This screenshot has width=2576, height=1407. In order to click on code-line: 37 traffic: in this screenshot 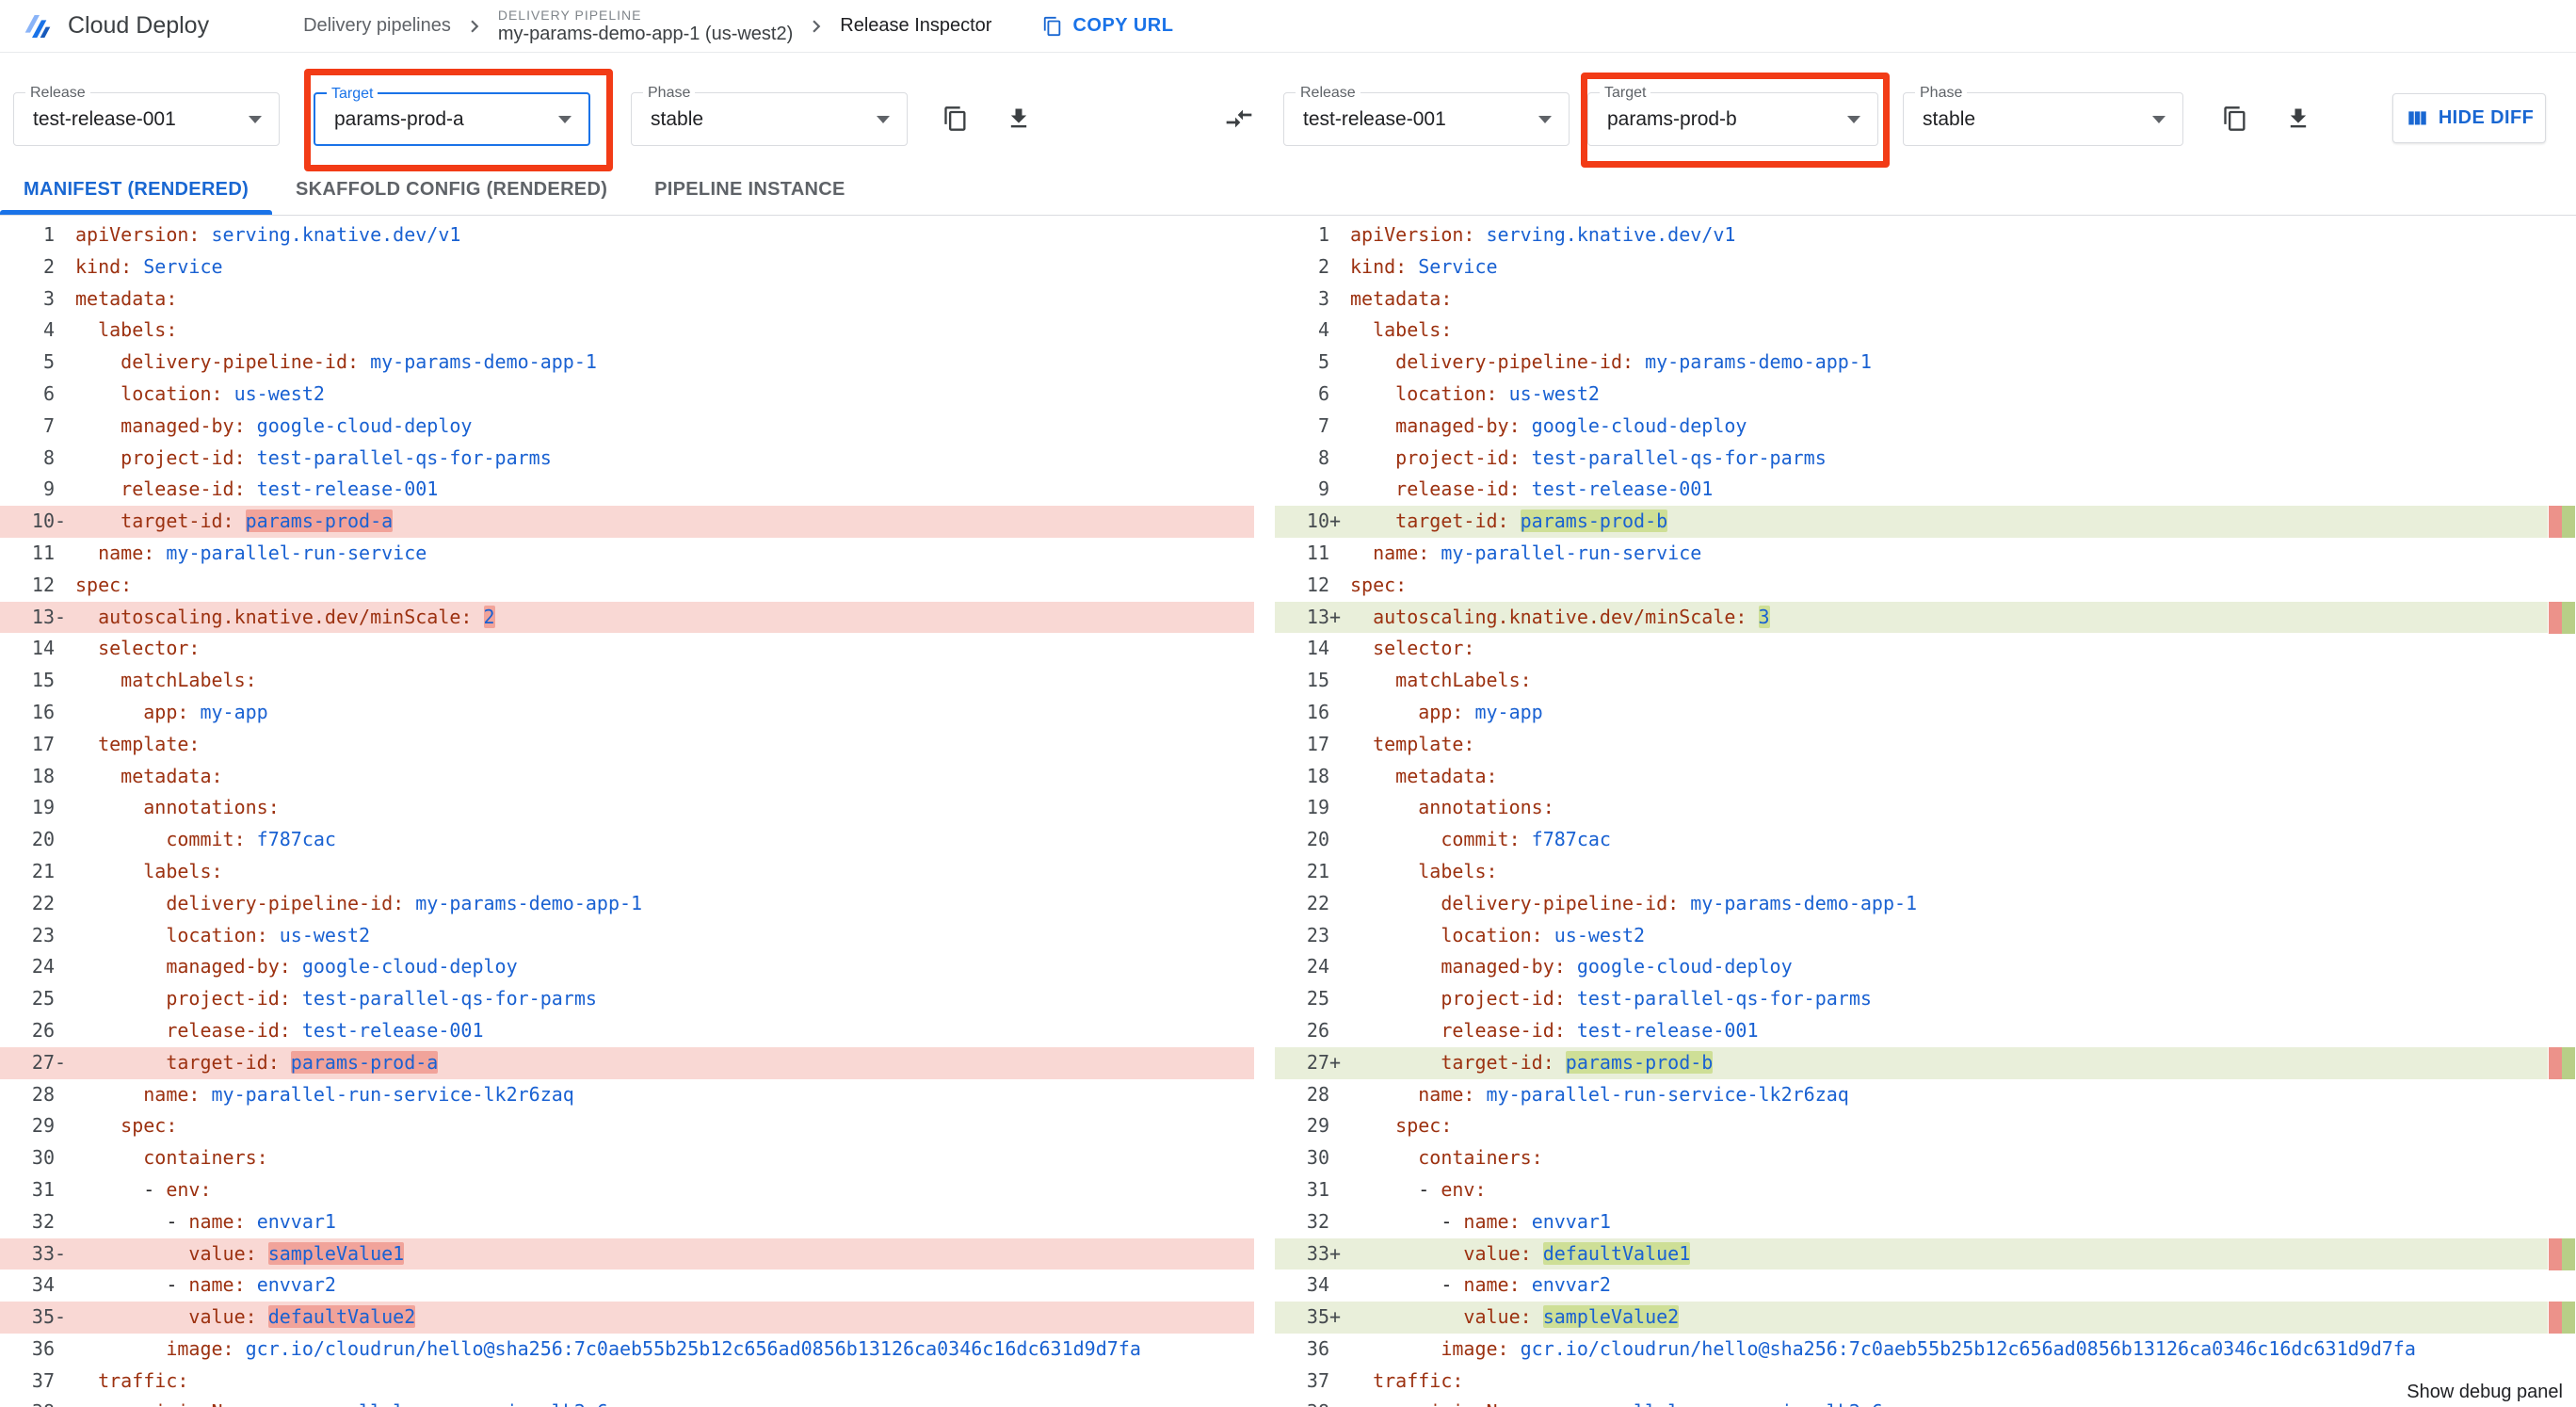, I will do `click(1925, 1382)`.